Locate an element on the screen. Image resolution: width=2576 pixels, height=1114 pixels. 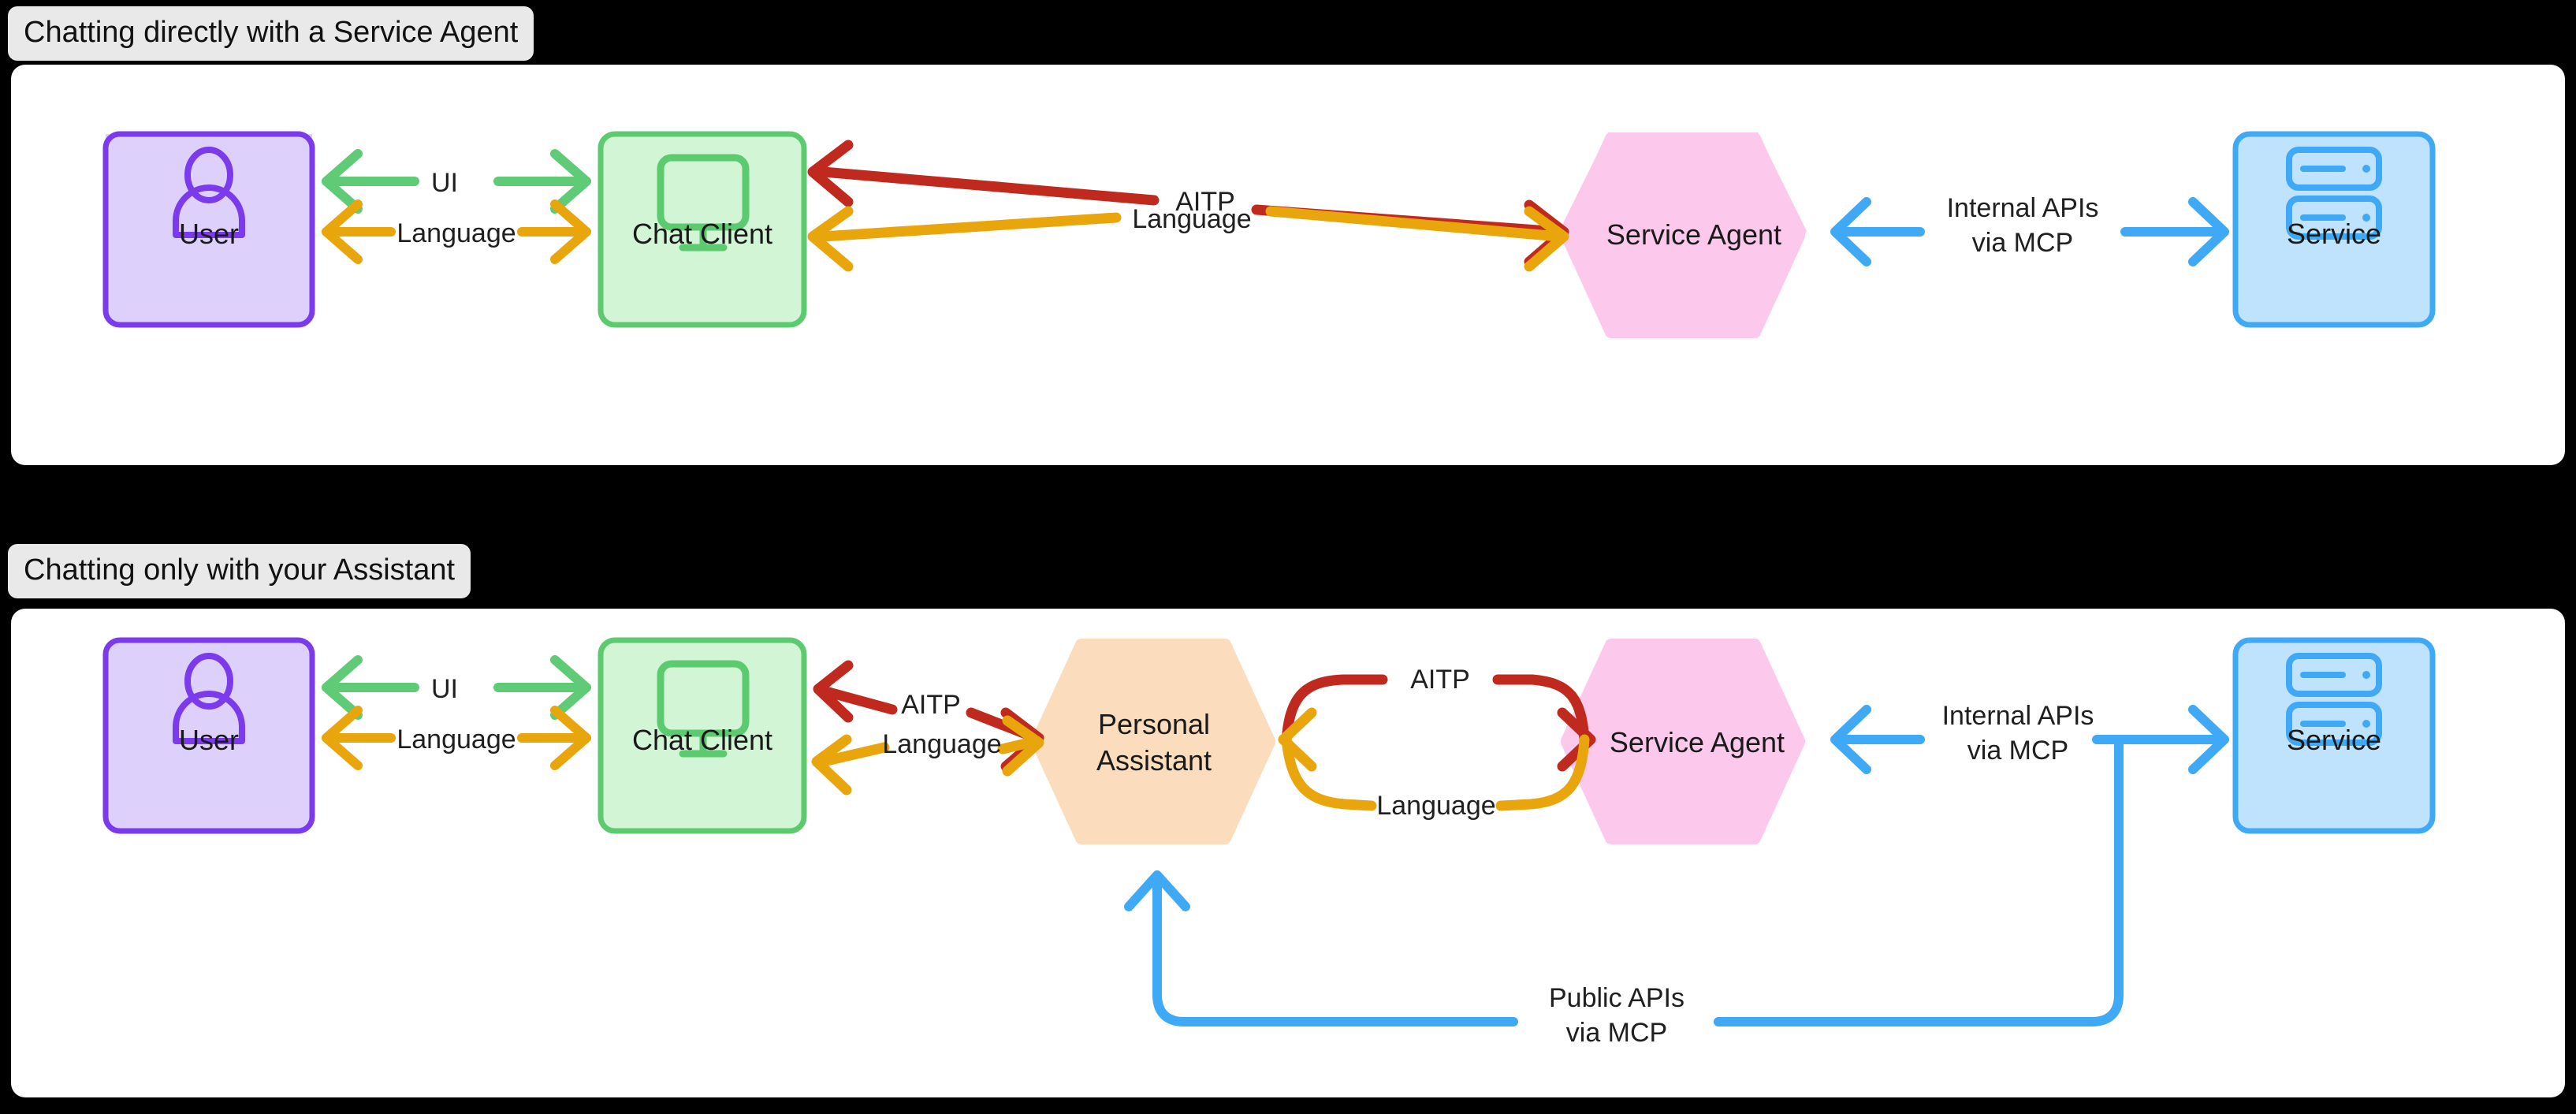
panel-title-direct: Chatting directly with a Service Agent is located at coordinates (271, 33).